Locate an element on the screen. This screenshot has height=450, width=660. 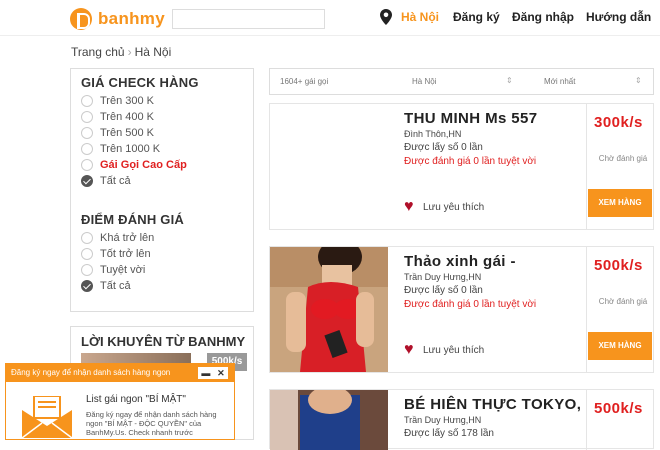
listing-price: 300k/s is located at coordinates (618, 122).